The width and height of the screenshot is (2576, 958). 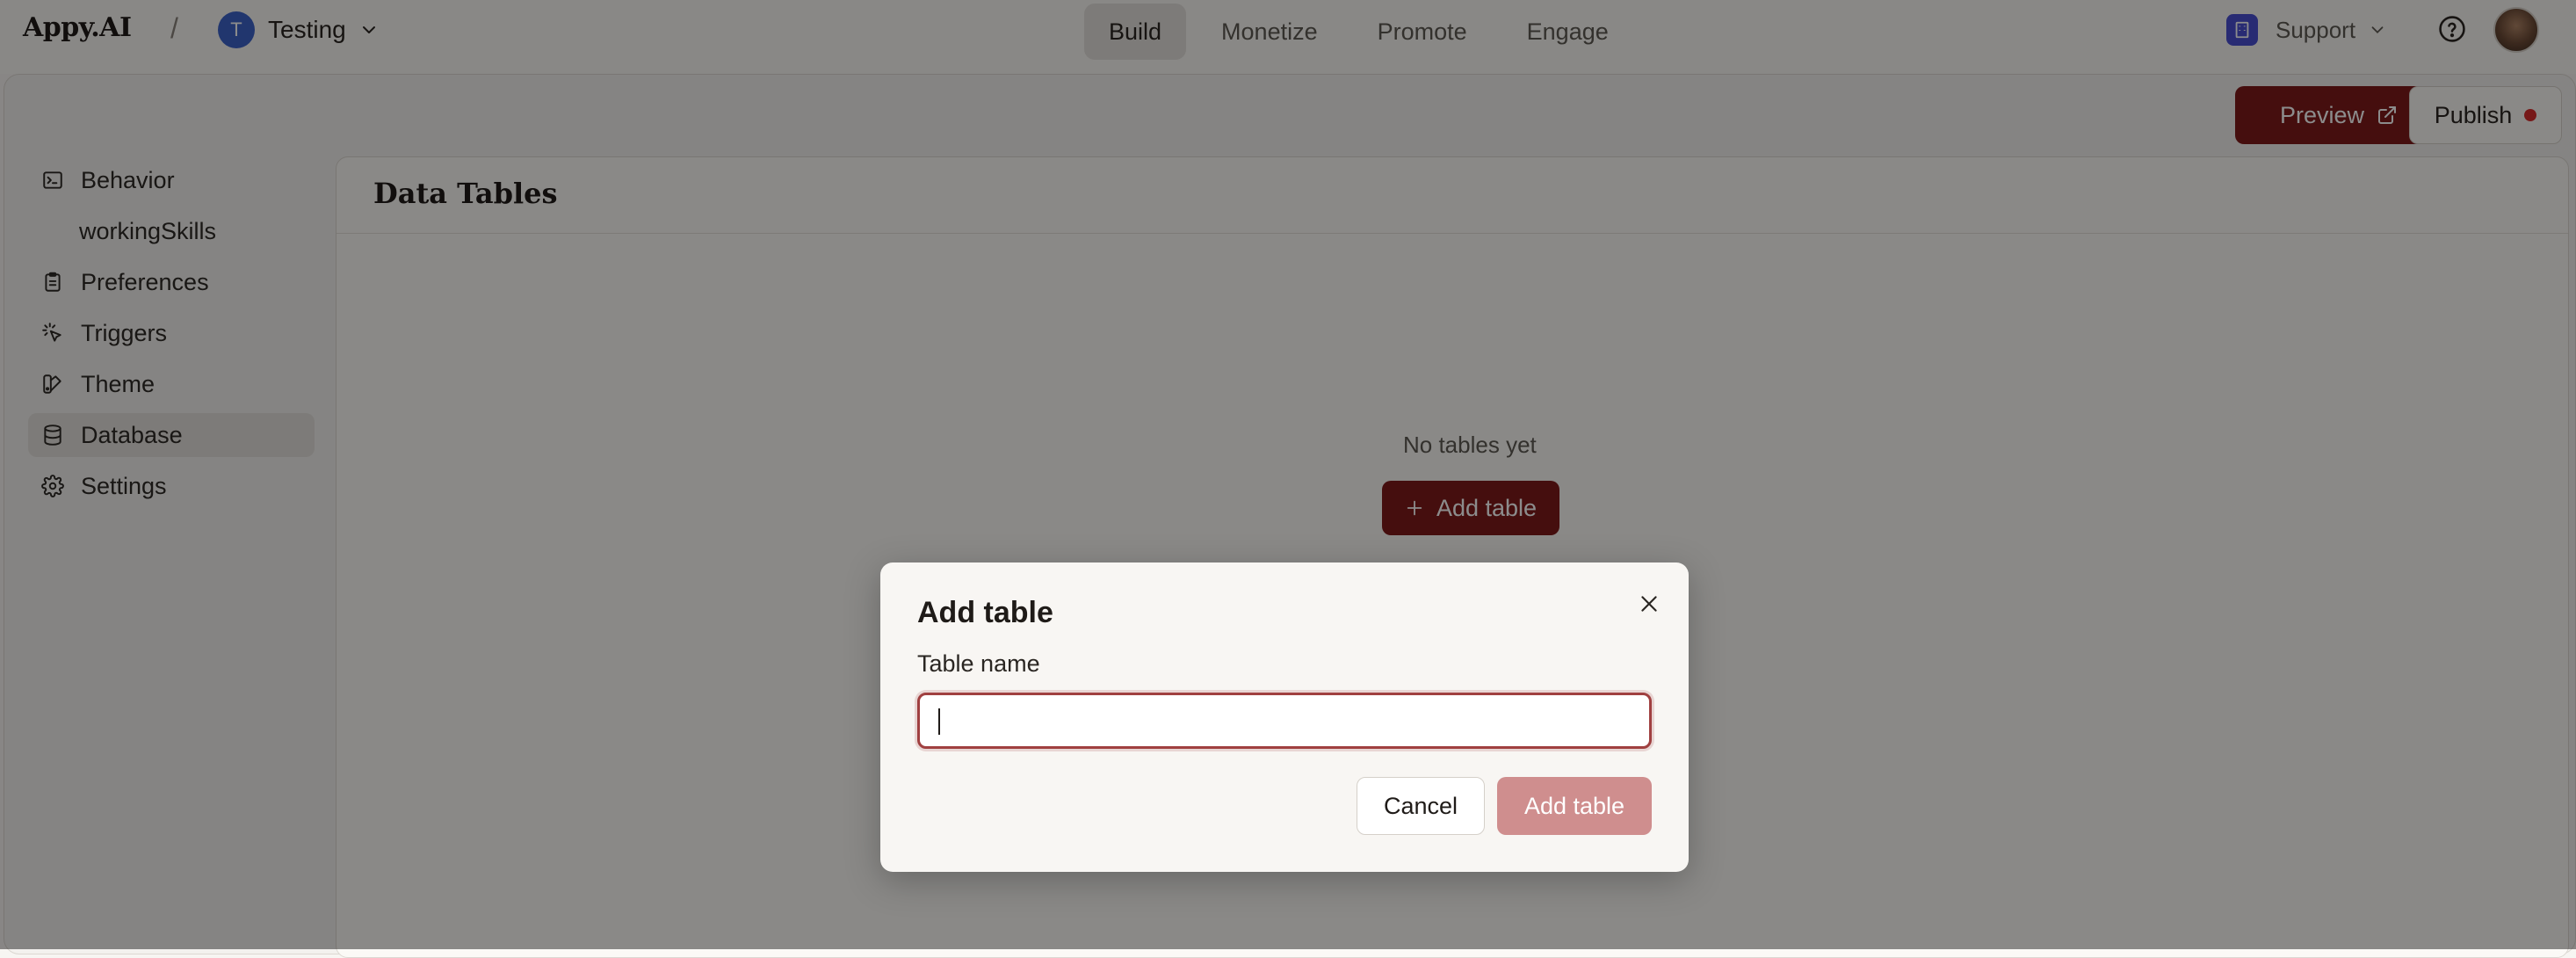 What do you see at coordinates (1284, 721) in the screenshot?
I see `table-name-input` at bounding box center [1284, 721].